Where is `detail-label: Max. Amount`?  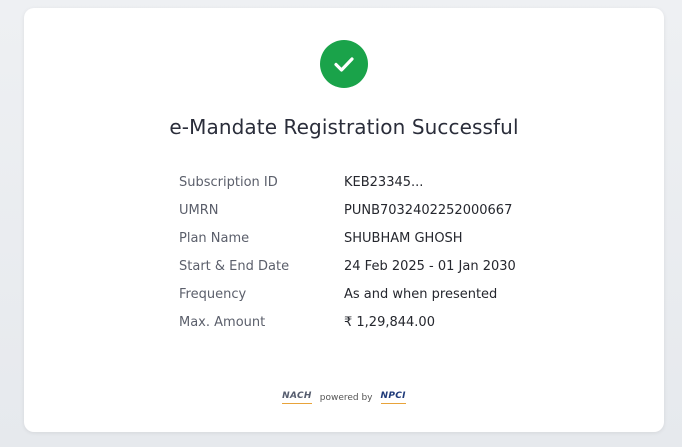
detail-label: Max. Amount is located at coordinates (222, 322).